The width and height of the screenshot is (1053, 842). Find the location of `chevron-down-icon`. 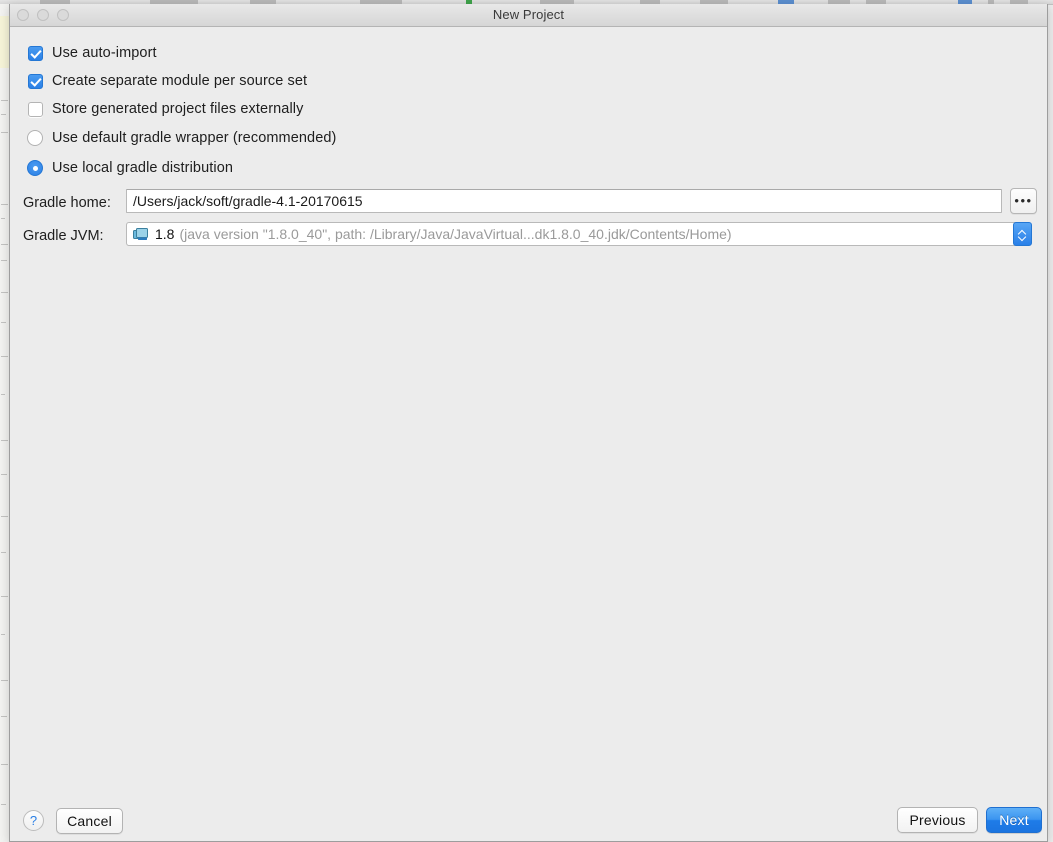

chevron-down-icon is located at coordinates (1022, 237).